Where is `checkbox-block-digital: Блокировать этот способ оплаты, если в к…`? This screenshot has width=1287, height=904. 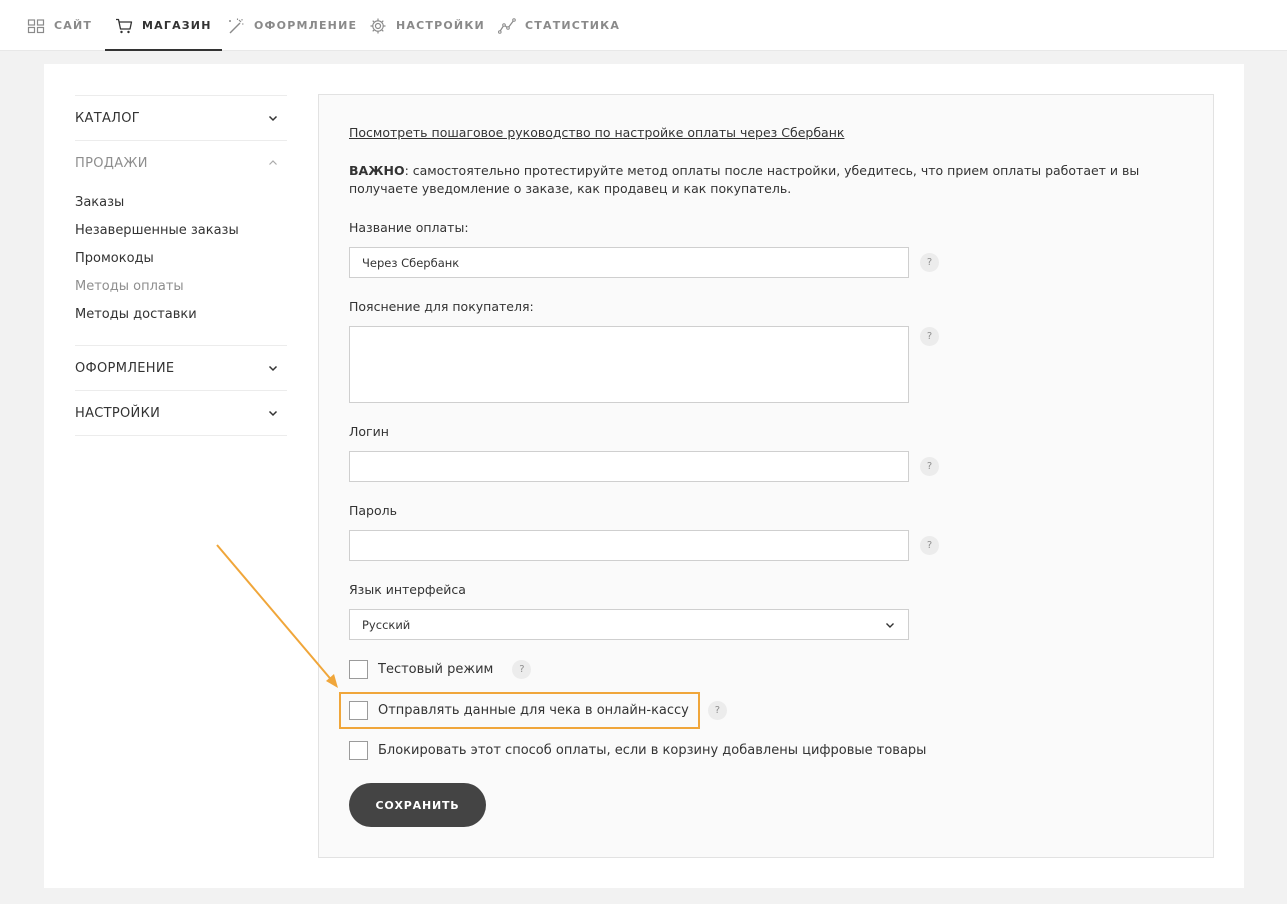
checkbox-block-digital: Блокировать этот способ оплаты, если в к… is located at coordinates (637, 750).